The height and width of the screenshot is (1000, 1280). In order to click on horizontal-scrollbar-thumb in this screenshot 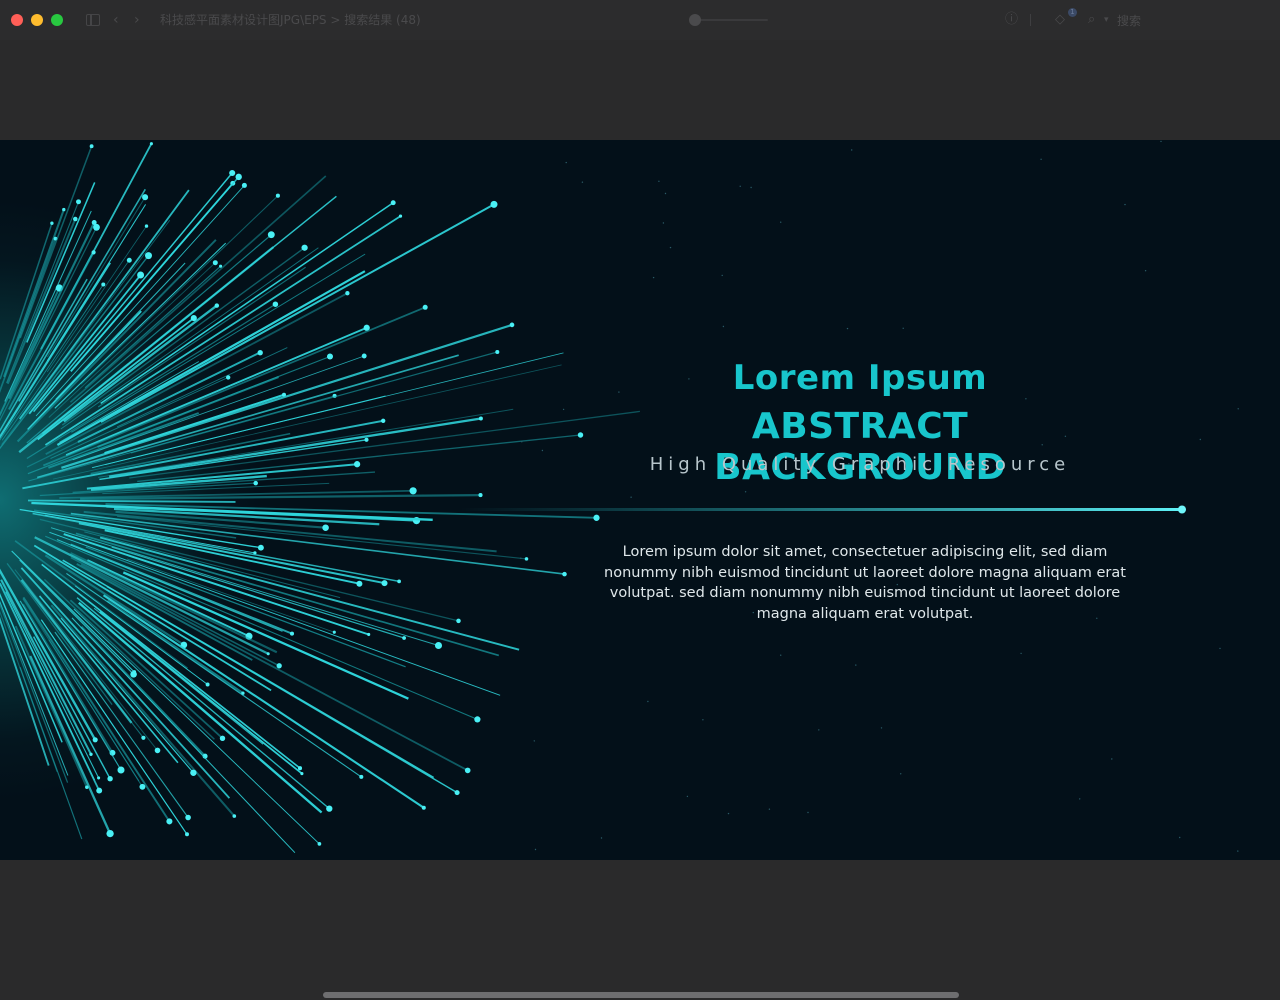, I will do `click(641, 995)`.